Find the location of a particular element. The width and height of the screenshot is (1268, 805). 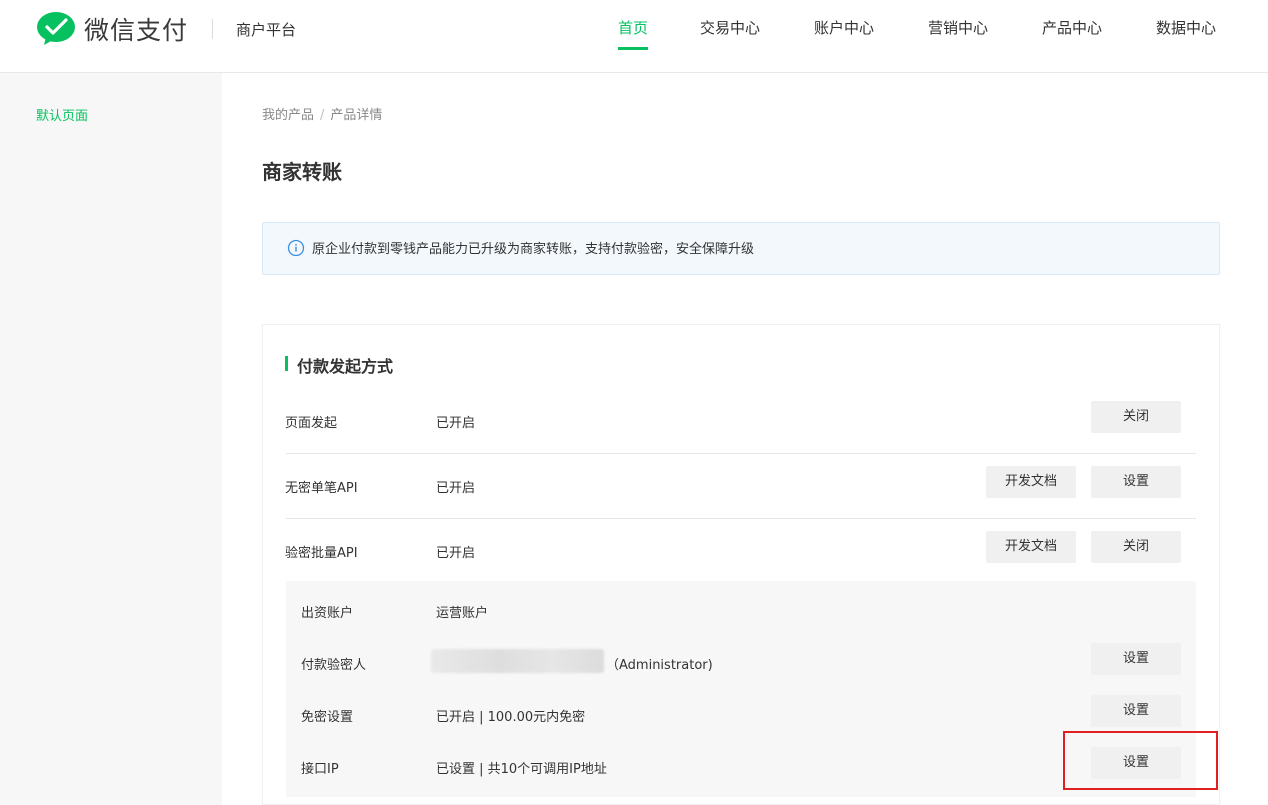

section-title: 付款发起方式 is located at coordinates (339, 365).